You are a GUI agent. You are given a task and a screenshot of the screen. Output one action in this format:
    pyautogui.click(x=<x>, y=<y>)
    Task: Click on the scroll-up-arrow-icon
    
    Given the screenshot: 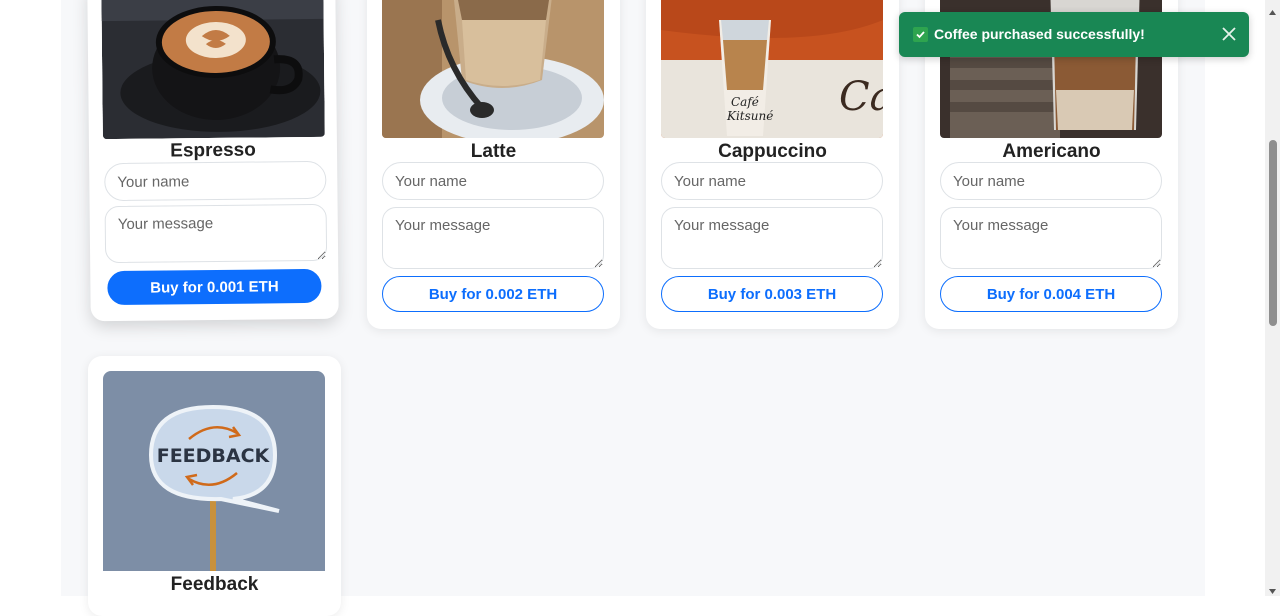 What is the action you would take?
    pyautogui.click(x=1272, y=9)
    